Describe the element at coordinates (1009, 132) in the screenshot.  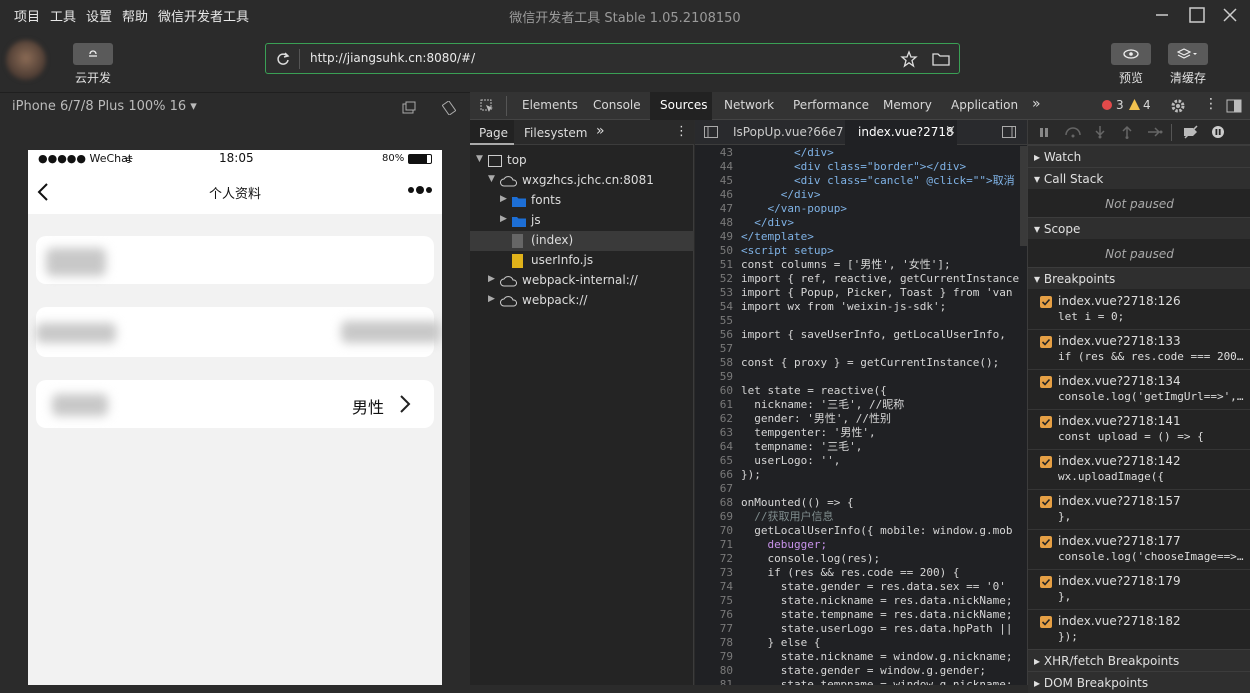
I see `toggle-debugger-icon` at that location.